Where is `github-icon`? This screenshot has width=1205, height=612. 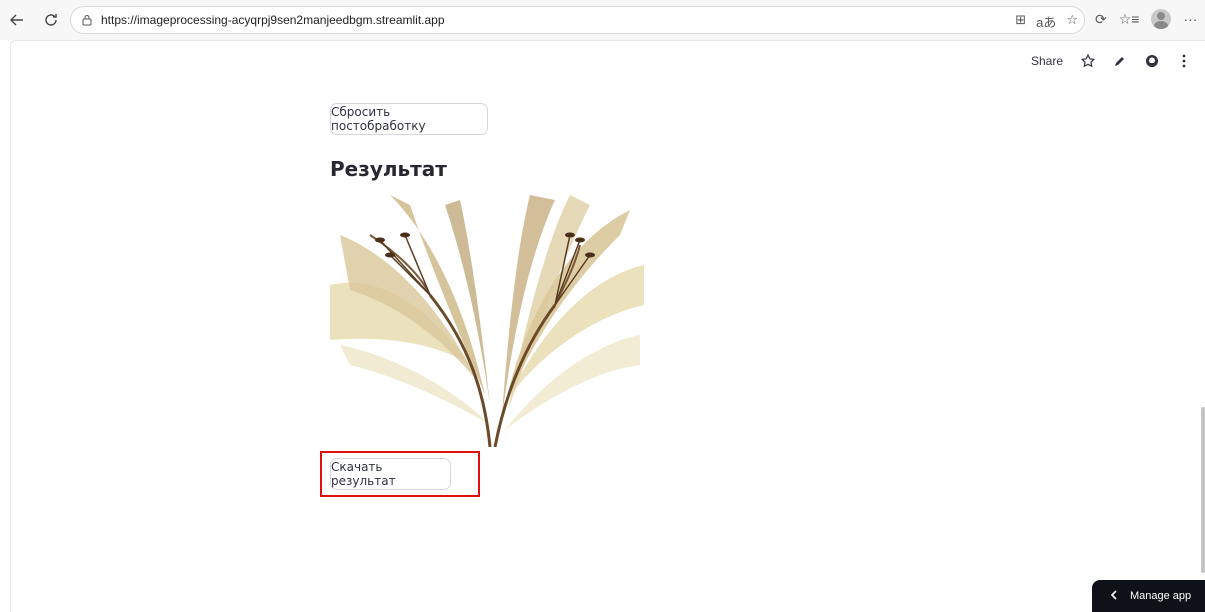 github-icon is located at coordinates (1152, 61).